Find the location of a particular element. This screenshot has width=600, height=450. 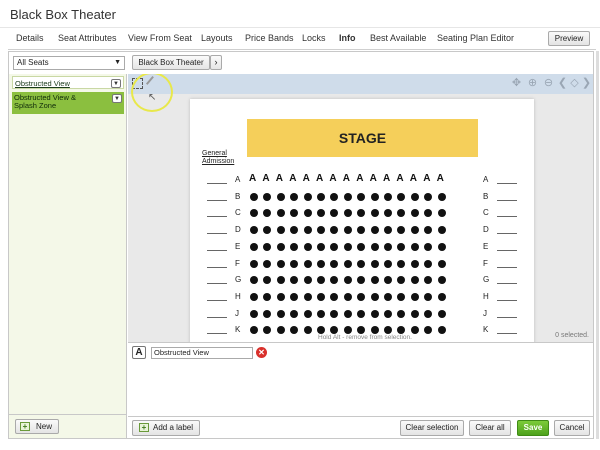

zone-item-obstructed-splash: Obstructed View & Splash Zone ▼ is located at coordinates (68, 103).